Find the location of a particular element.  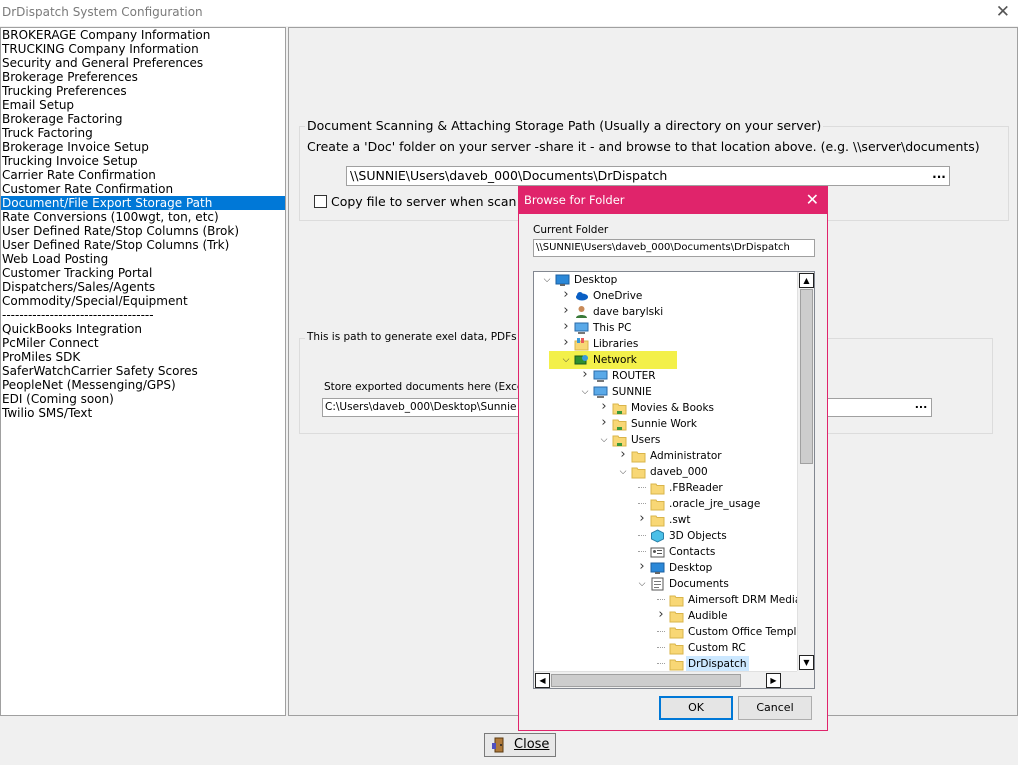

tree-node-label: .swt is located at coordinates (680, 520).